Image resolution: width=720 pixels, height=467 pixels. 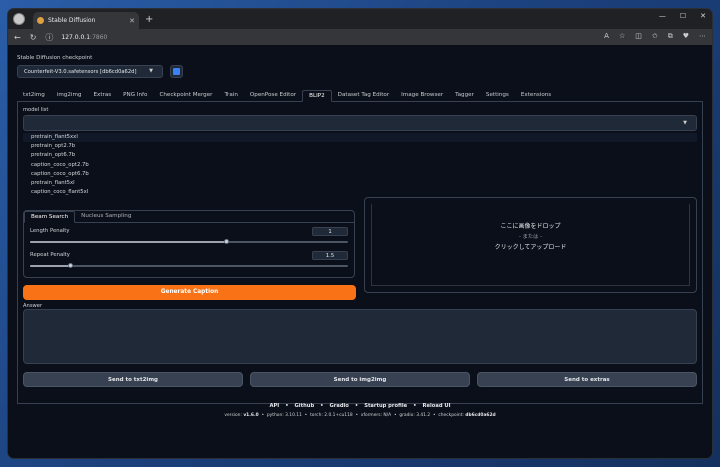 I want to click on address-bar: ← ↻ ⓘ 127.0.0.1:7860 A ☆ ◫ ✩ ⧉ ♥ ⋯, so click(x=360, y=37).